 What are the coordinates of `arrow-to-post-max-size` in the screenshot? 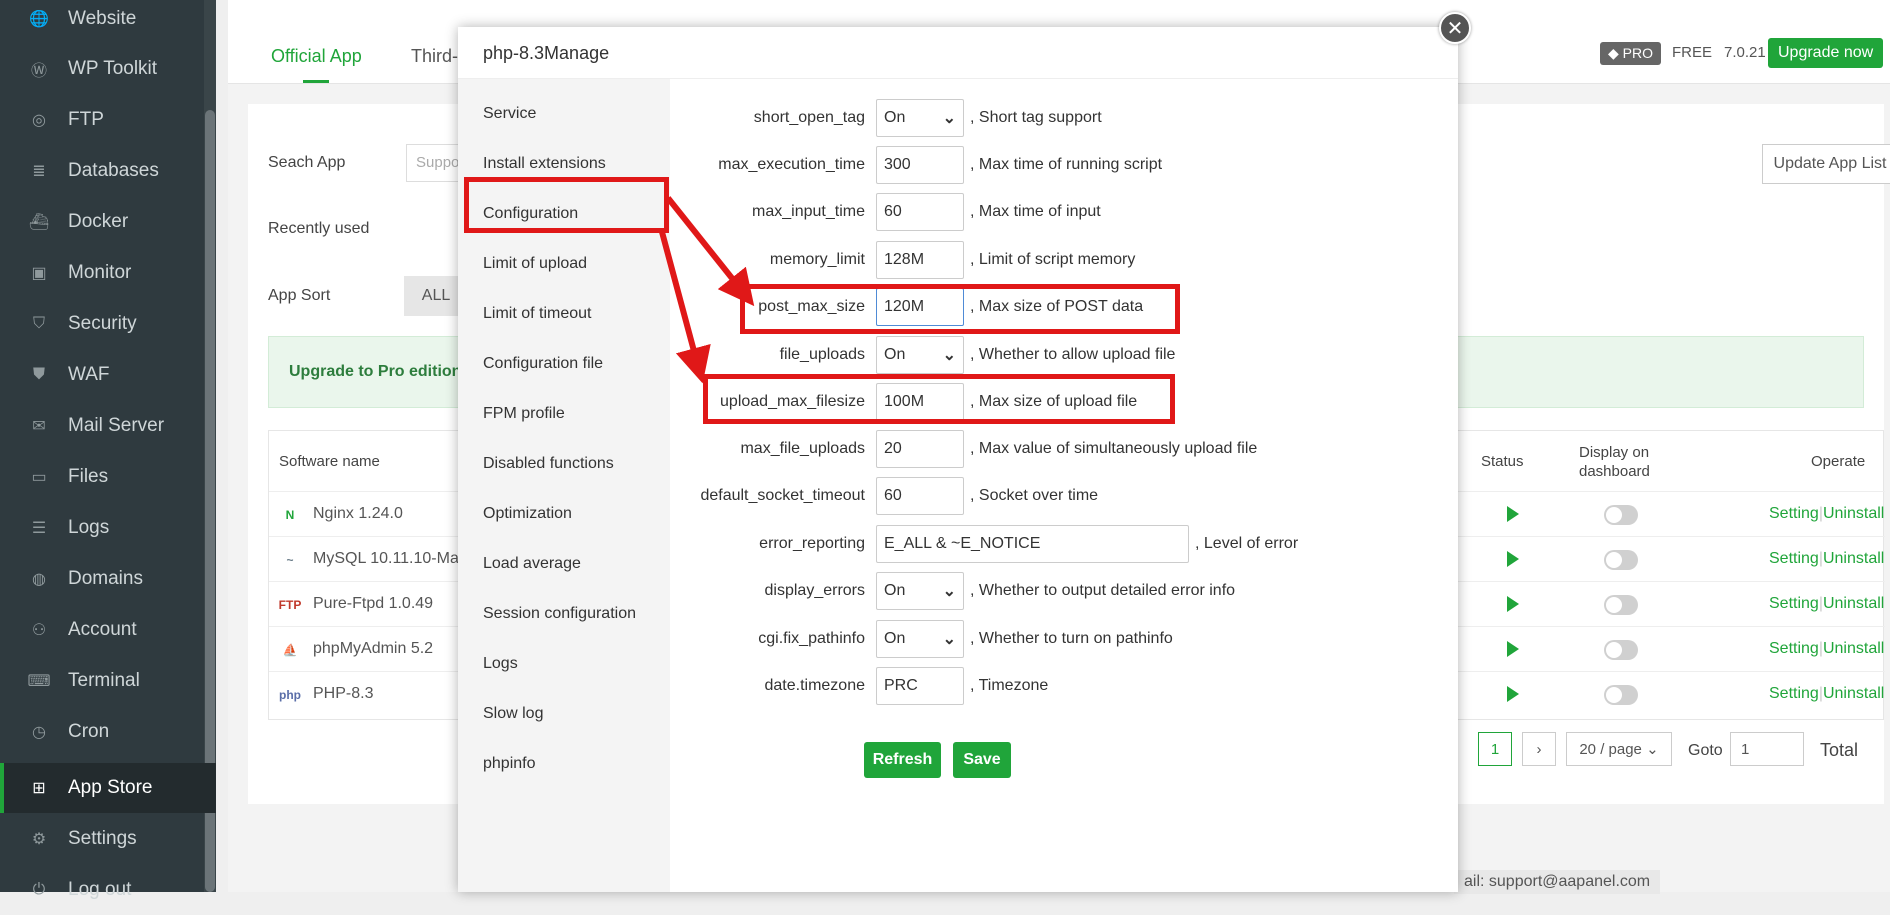 It's located at (710, 251).